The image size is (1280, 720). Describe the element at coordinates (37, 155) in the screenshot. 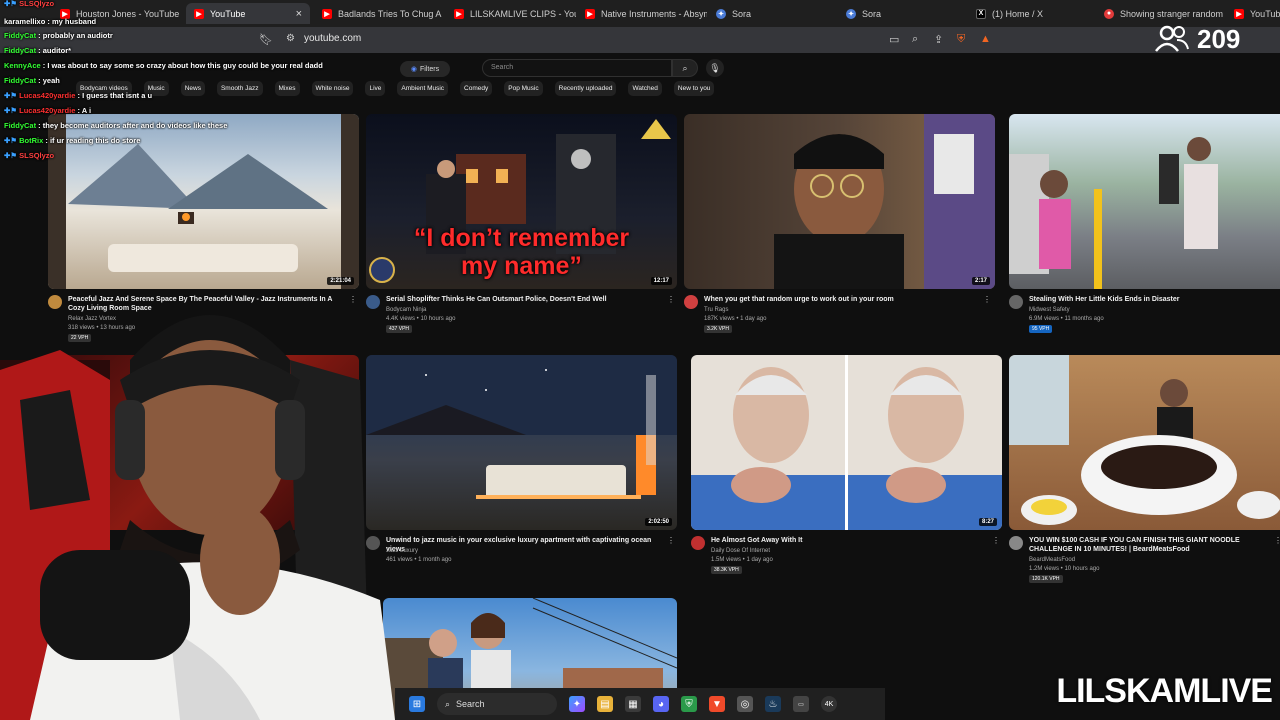

I see `chat-username: SLSQlyzo` at that location.